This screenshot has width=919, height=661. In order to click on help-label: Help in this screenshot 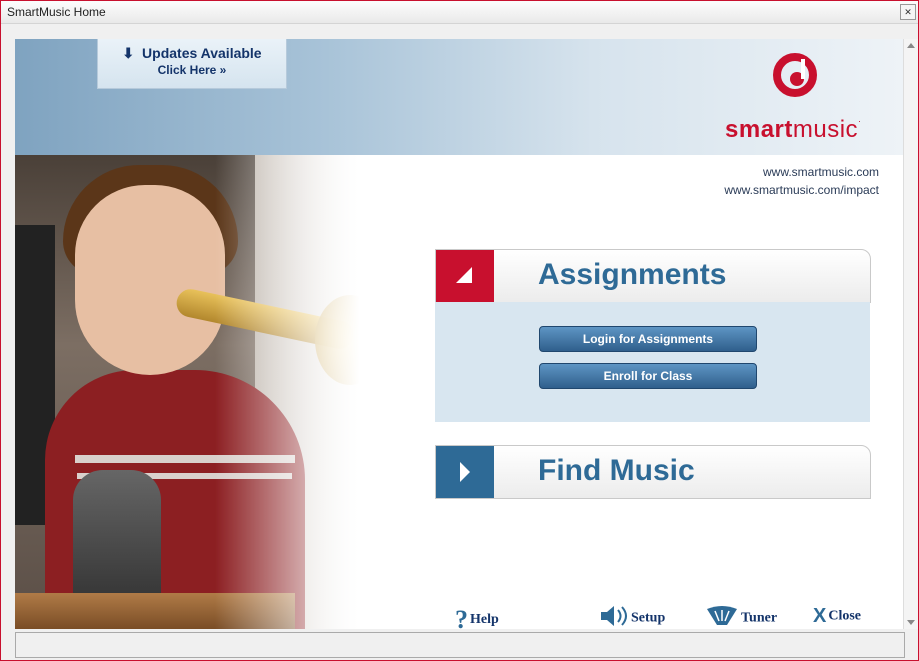, I will do `click(484, 620)`.